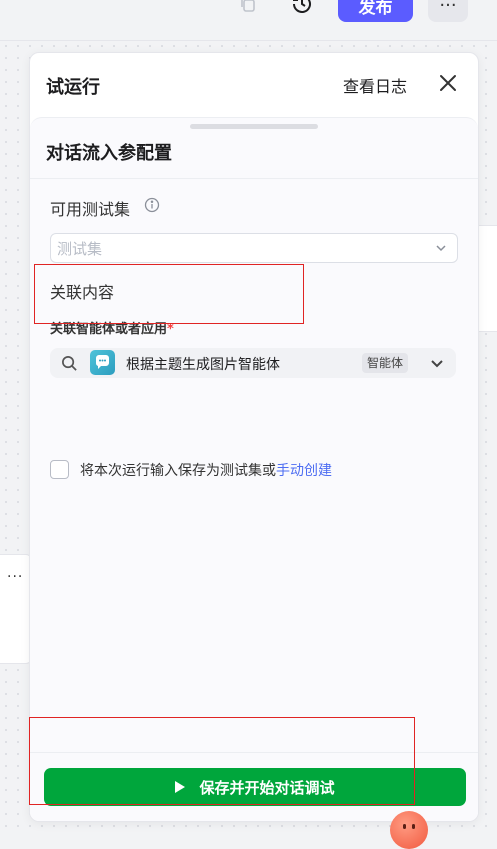 Image resolution: width=497 pixels, height=849 pixels. Describe the element at coordinates (486, 278) in the screenshot. I see `background-node-fragment` at that location.